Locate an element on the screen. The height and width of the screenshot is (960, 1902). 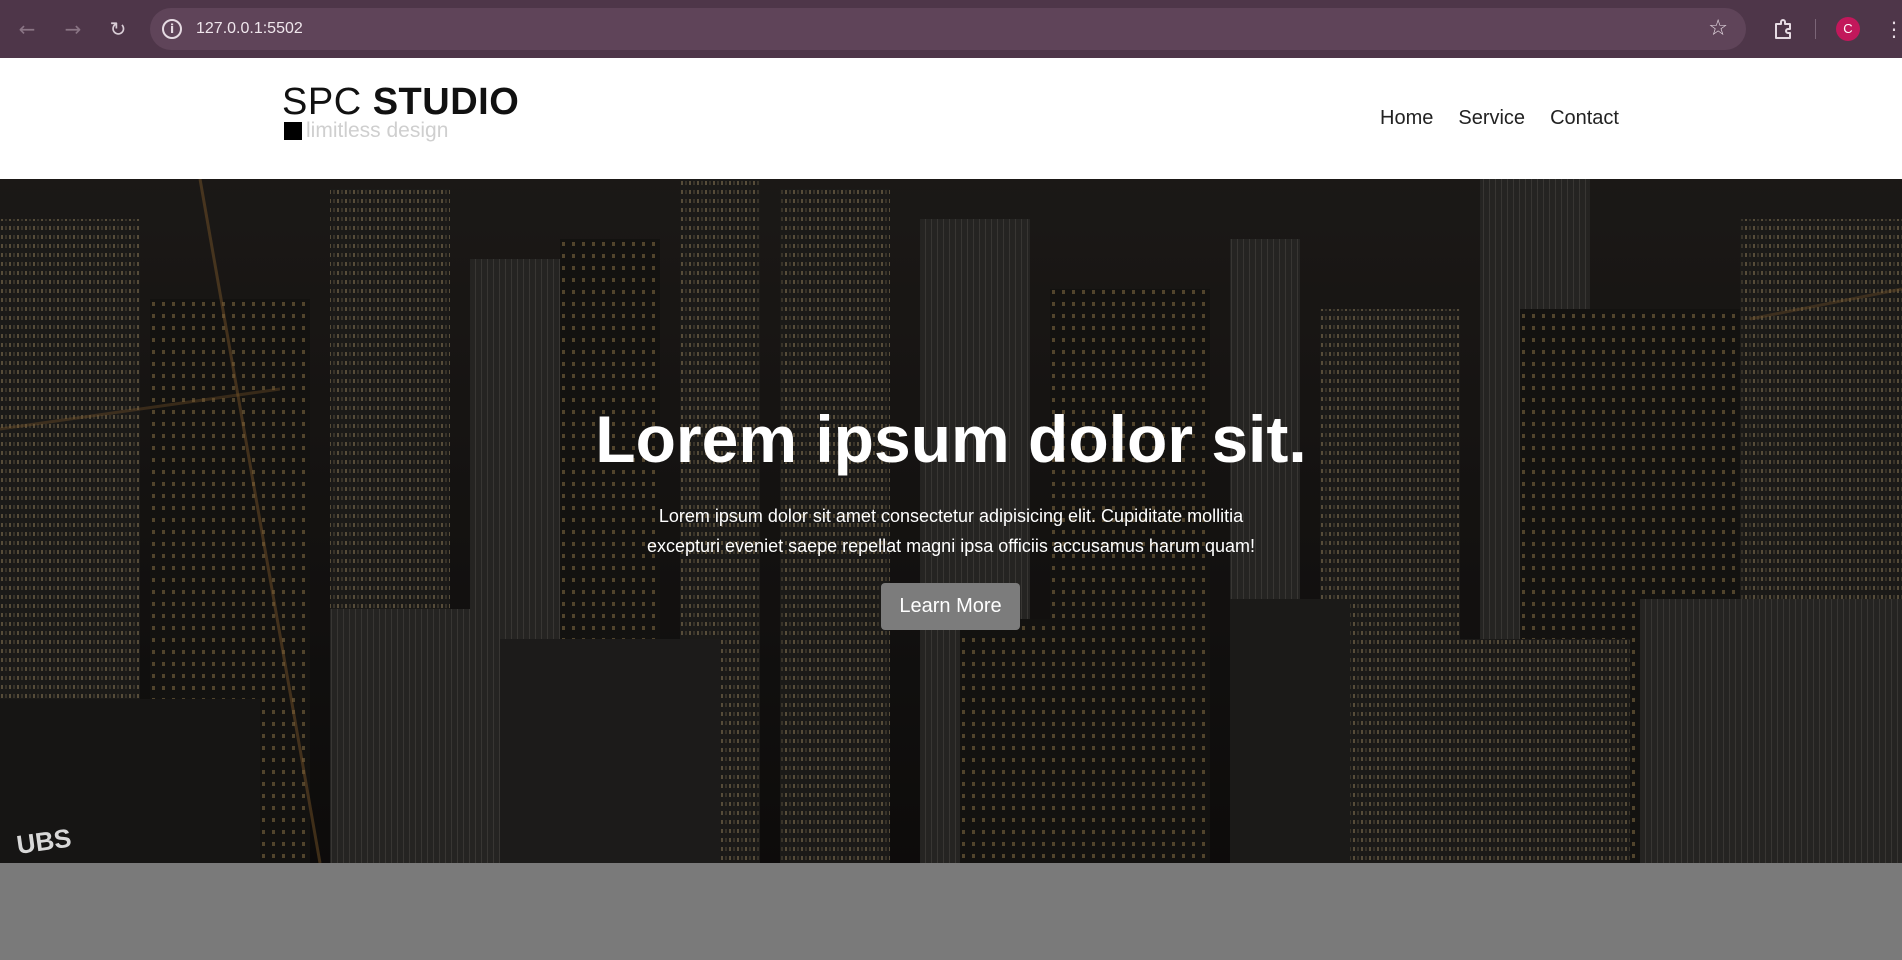
kebab-menu-icon: ⋮ is located at coordinates (1893, 29).